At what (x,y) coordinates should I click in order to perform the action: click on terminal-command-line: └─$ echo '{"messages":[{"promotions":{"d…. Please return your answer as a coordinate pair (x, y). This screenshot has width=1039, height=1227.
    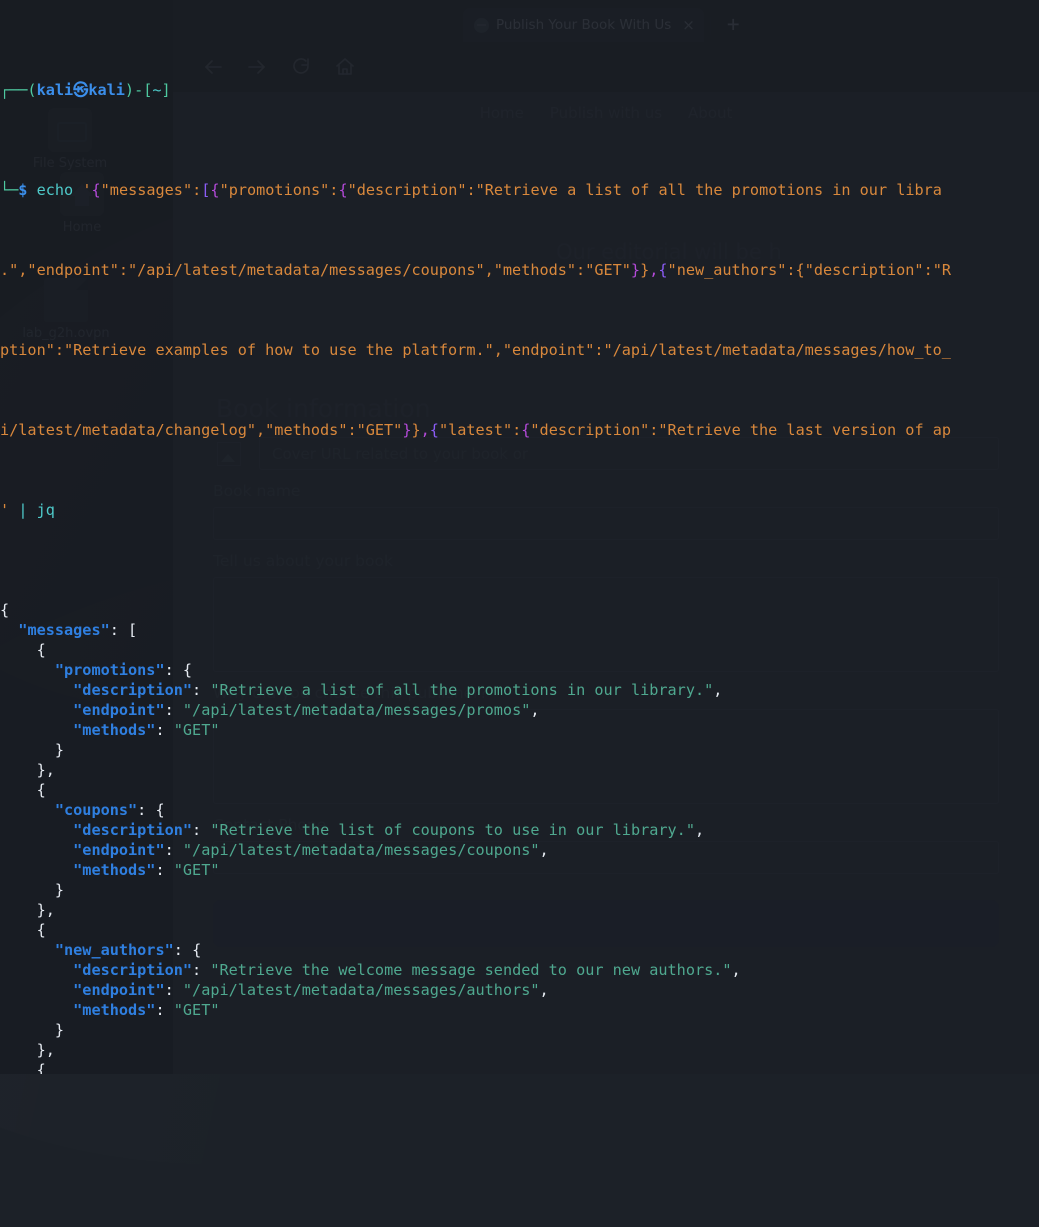
    Looking at the image, I should click on (519, 190).